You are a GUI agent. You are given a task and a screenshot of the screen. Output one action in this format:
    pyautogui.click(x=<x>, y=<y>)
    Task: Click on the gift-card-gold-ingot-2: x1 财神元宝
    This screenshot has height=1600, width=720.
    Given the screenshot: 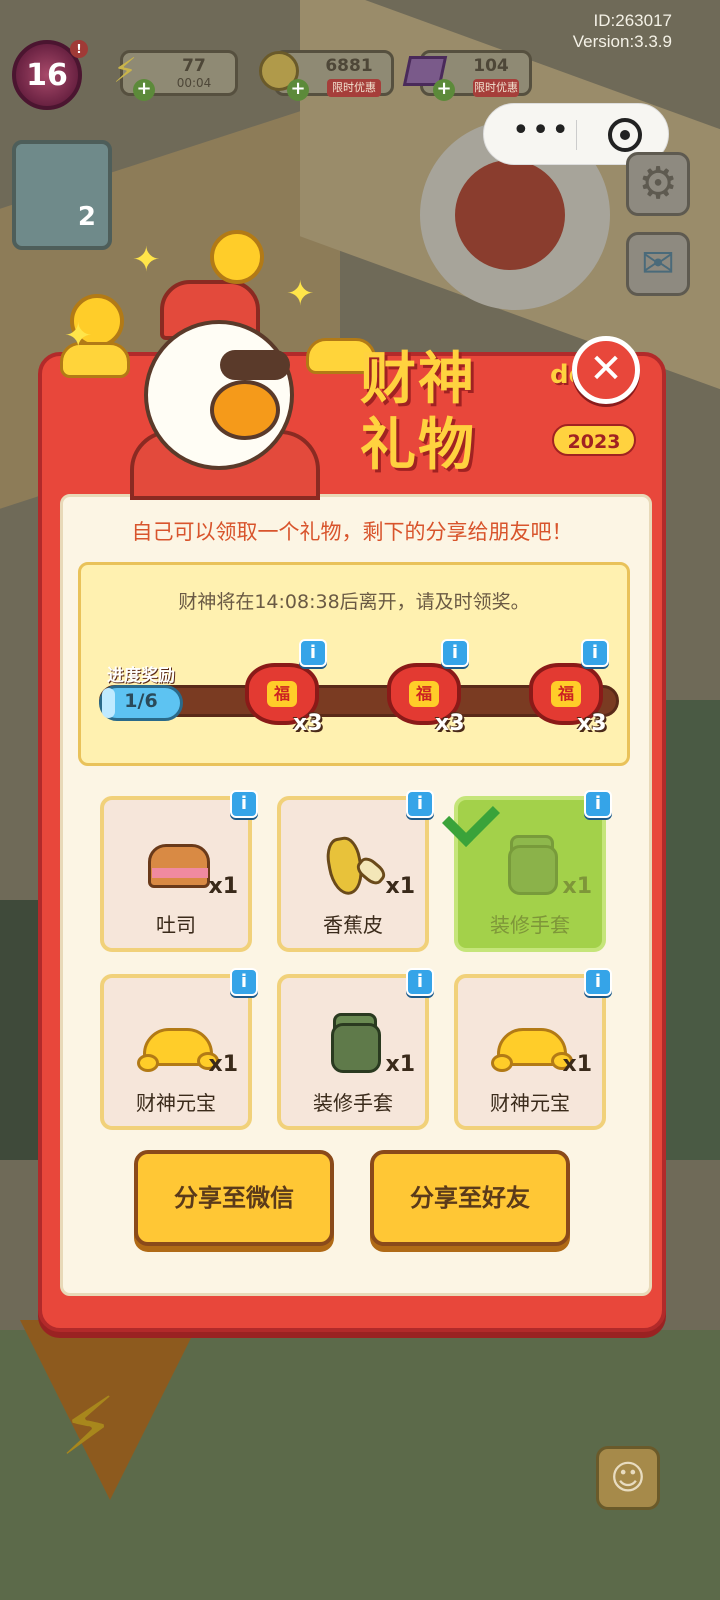 What is the action you would take?
    pyautogui.click(x=530, y=1052)
    